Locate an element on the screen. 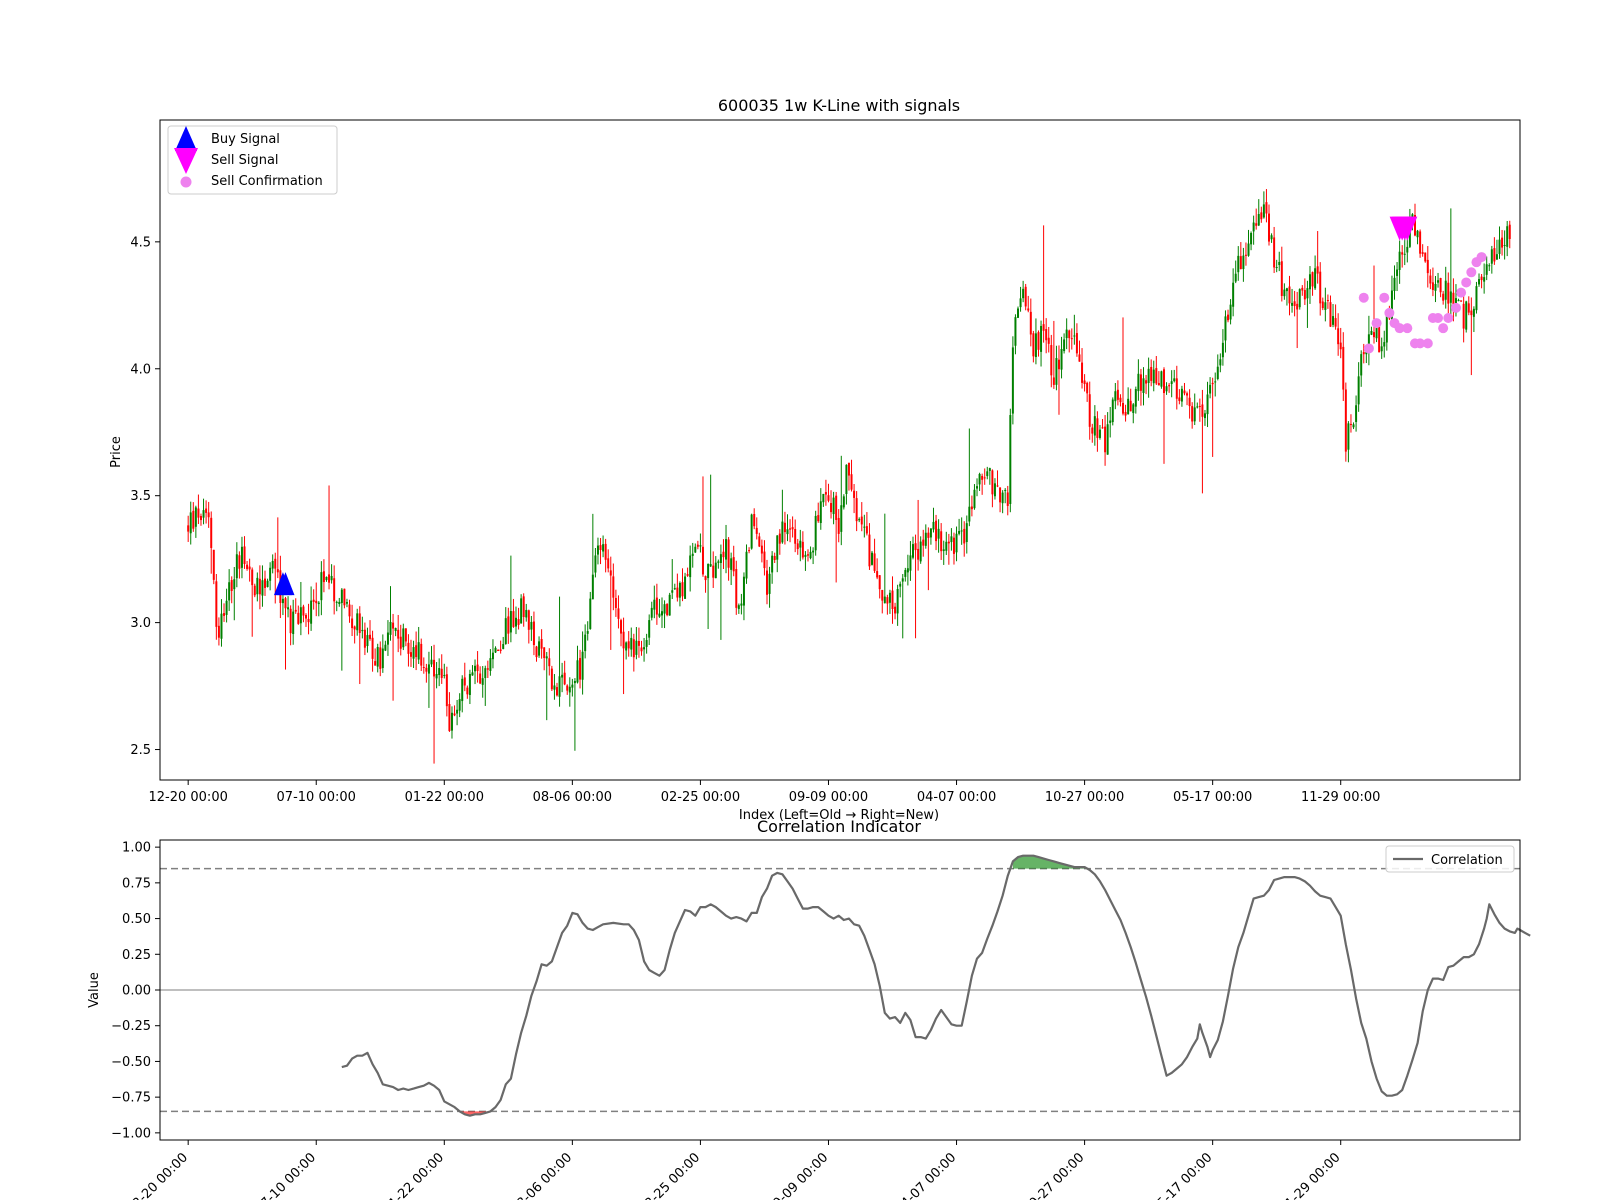 This screenshot has height=1200, width=1600. correlation-ytick-label: −1.00 is located at coordinates (131, 1133).